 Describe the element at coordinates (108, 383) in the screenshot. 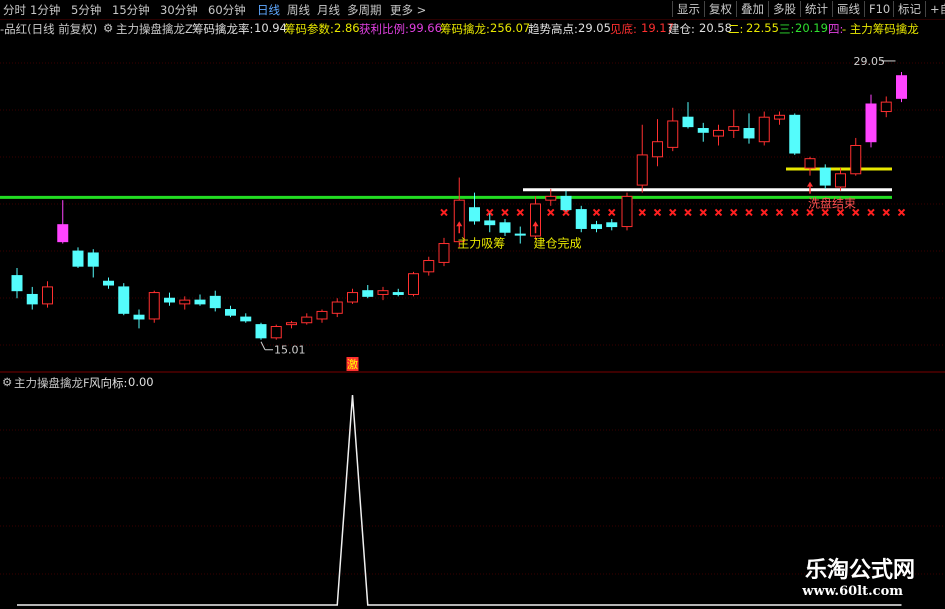

I see `sub-legend-label: 风向标:` at that location.